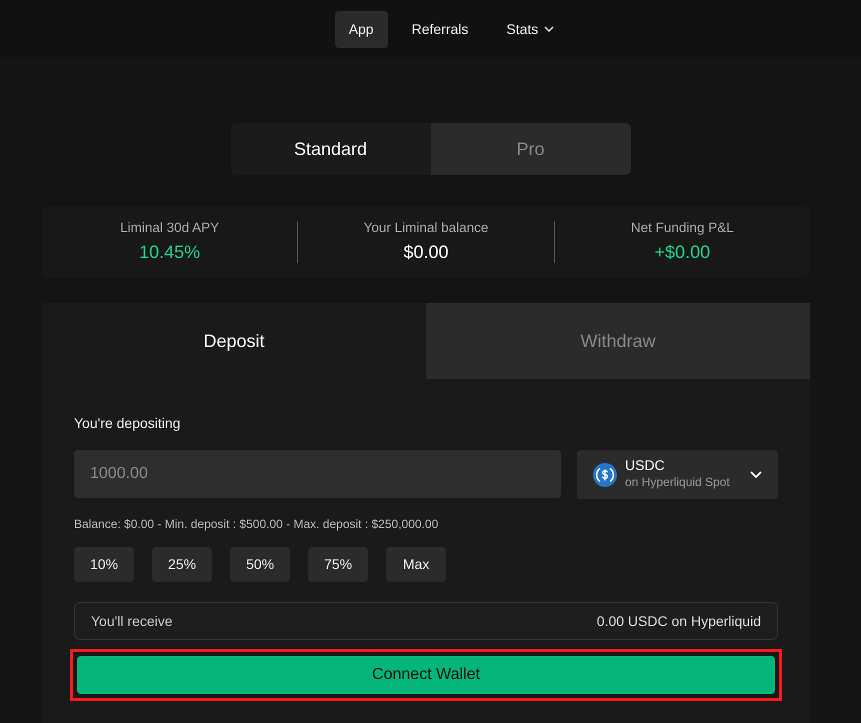 The height and width of the screenshot is (723, 861). What do you see at coordinates (426, 228) in the screenshot?
I see `stat-label: Your Liminal balance` at bounding box center [426, 228].